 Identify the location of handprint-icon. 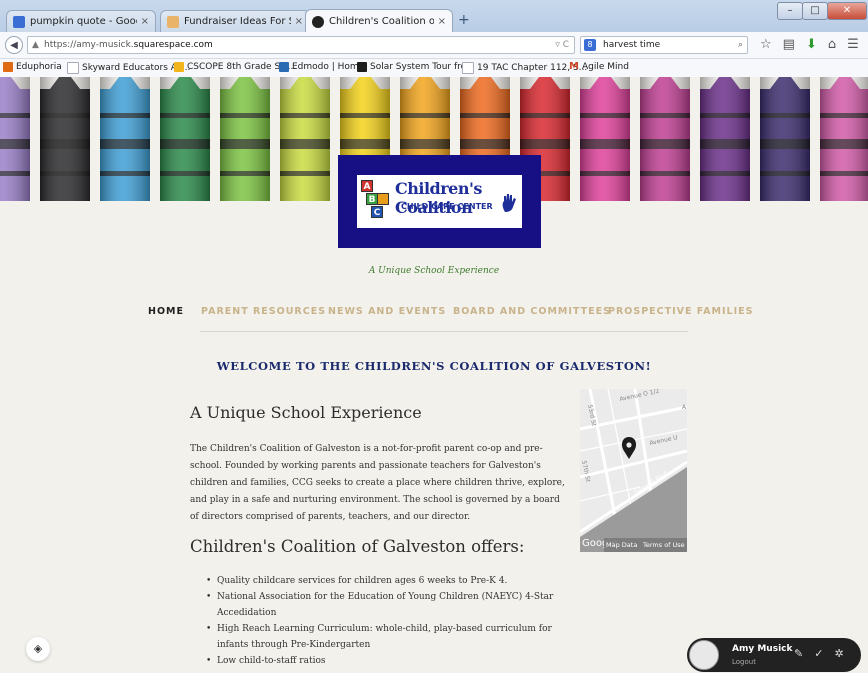
(509, 203).